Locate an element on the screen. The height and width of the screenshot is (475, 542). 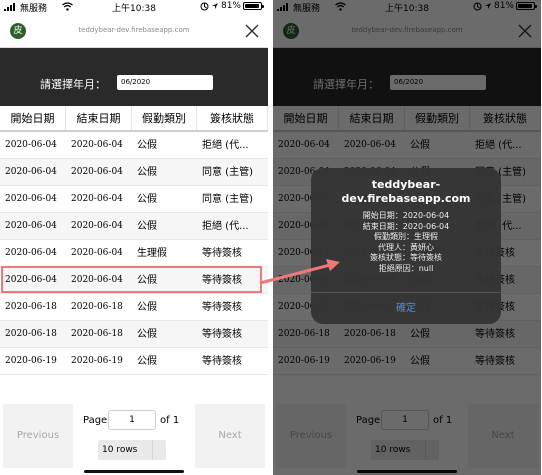
location-arrow-icon is located at coordinates (214, 6).